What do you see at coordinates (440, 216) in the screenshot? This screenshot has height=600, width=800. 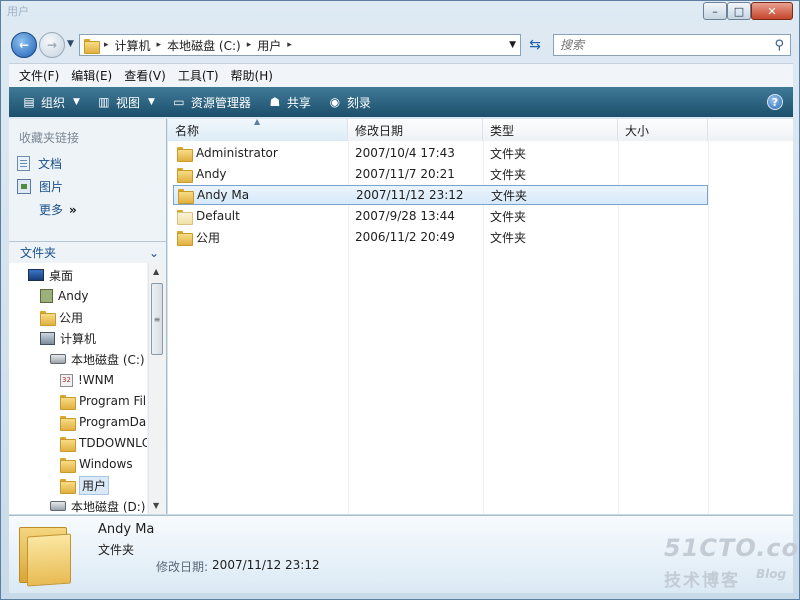 I see `file-row-default: Default 2007/9/28 13:44 文件夹` at bounding box center [440, 216].